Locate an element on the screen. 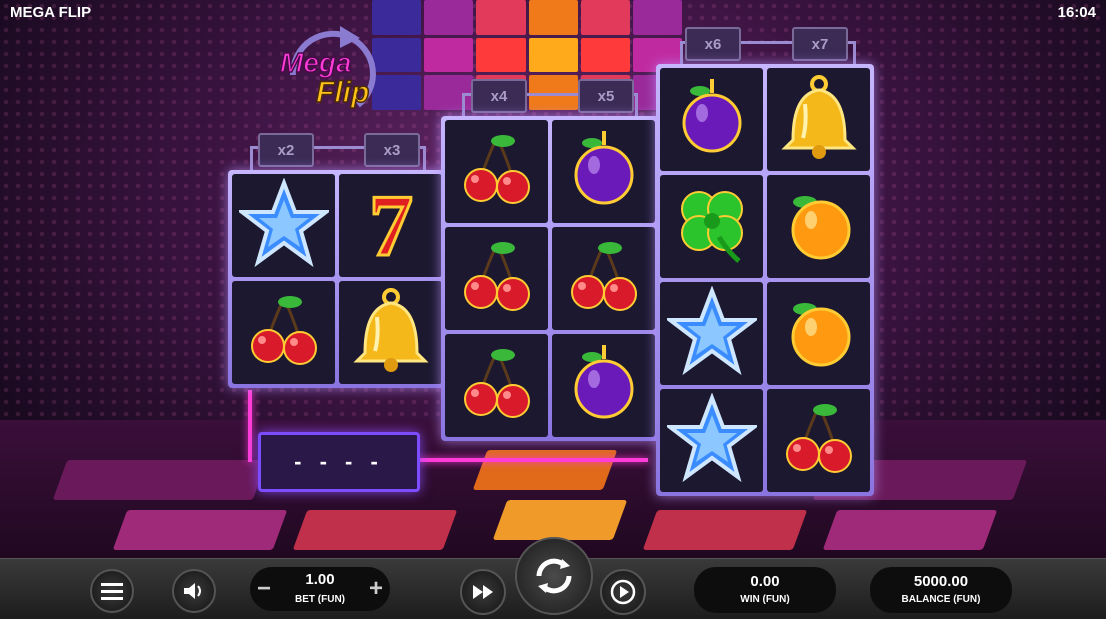  autoplay-button is located at coordinates (623, 592).